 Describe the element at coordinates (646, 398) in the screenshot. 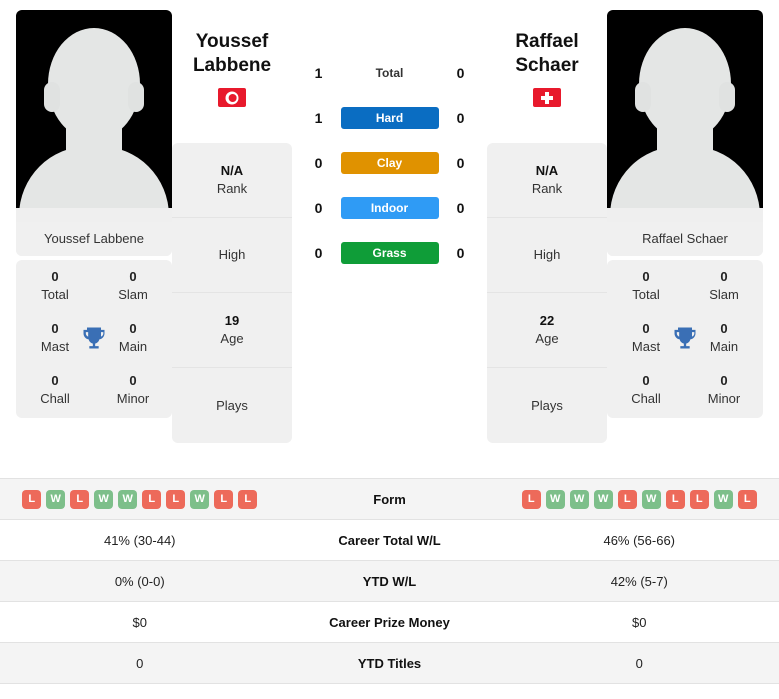

I see `right-titles-chall-label: Chall` at that location.